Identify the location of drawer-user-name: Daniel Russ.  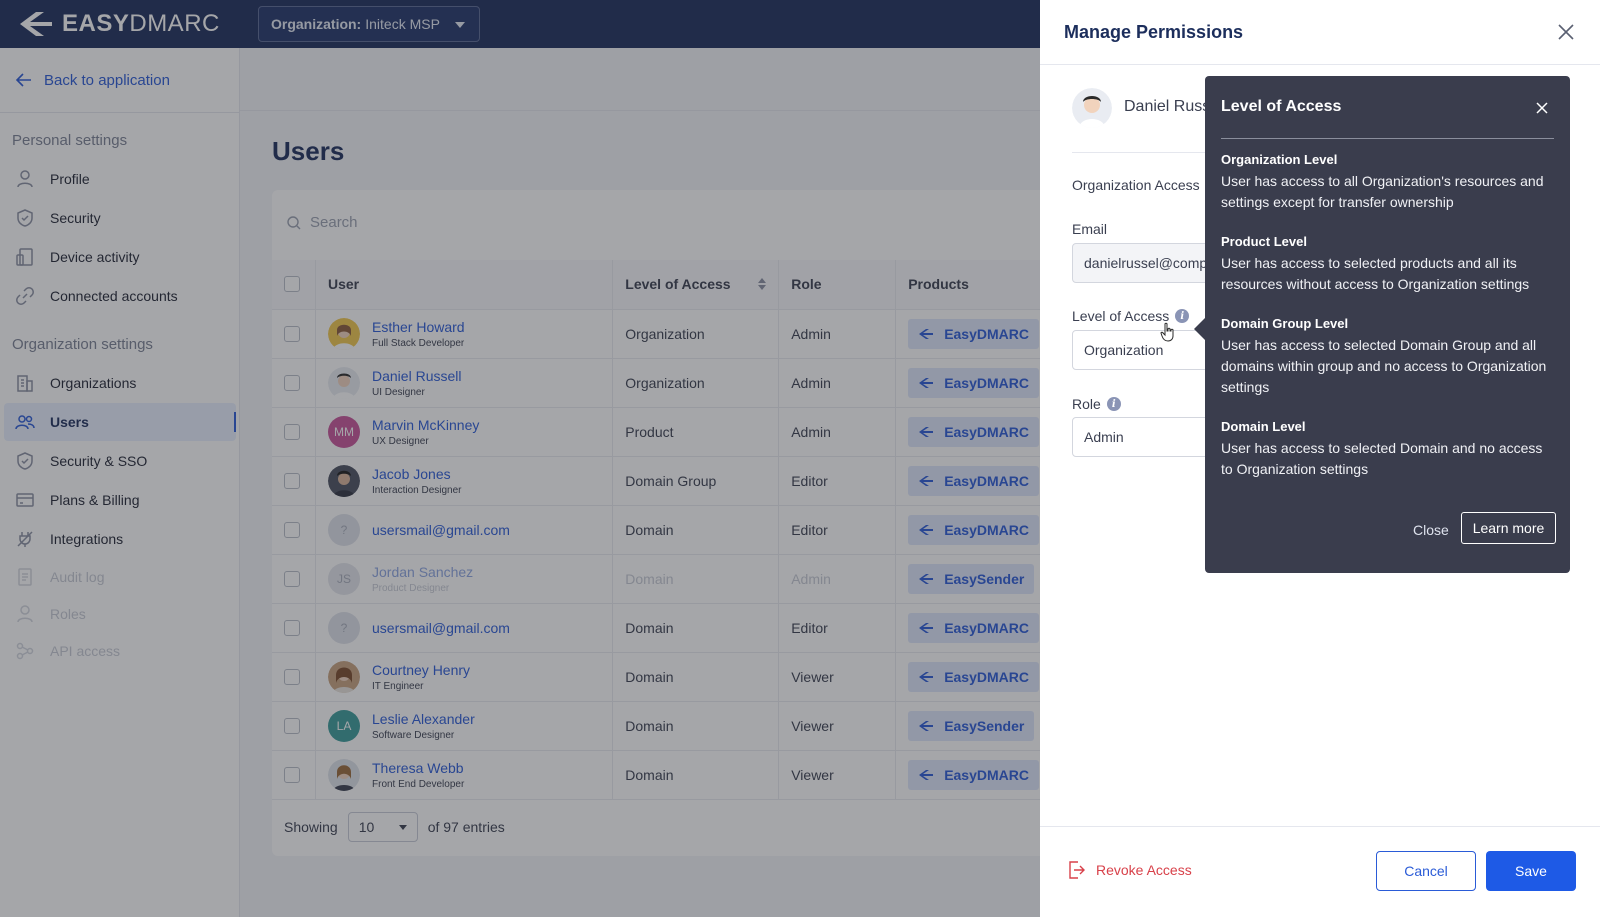
(1167, 106).